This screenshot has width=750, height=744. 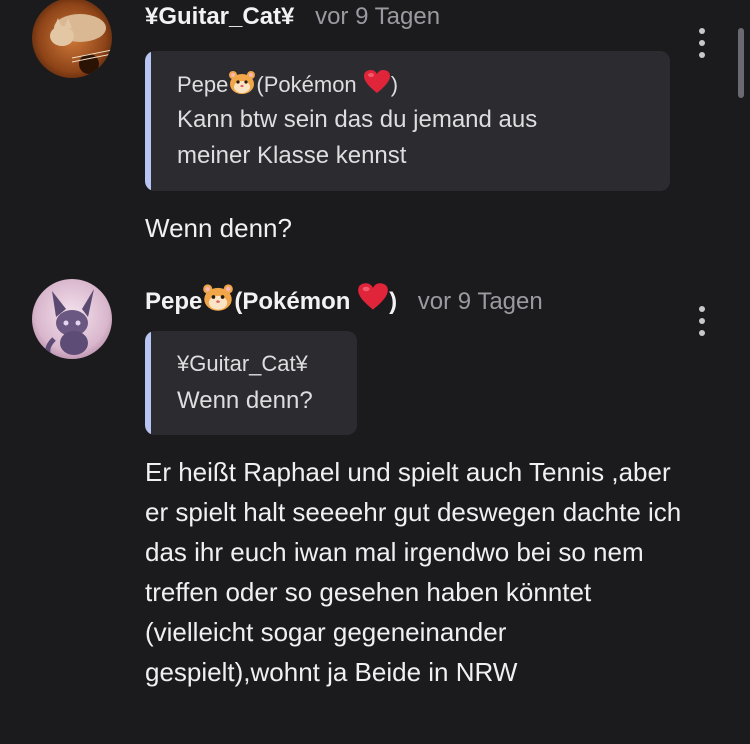 I want to click on quoted-comment: ¥Guitar_Cat¥ Wenn denn?, so click(x=251, y=383).